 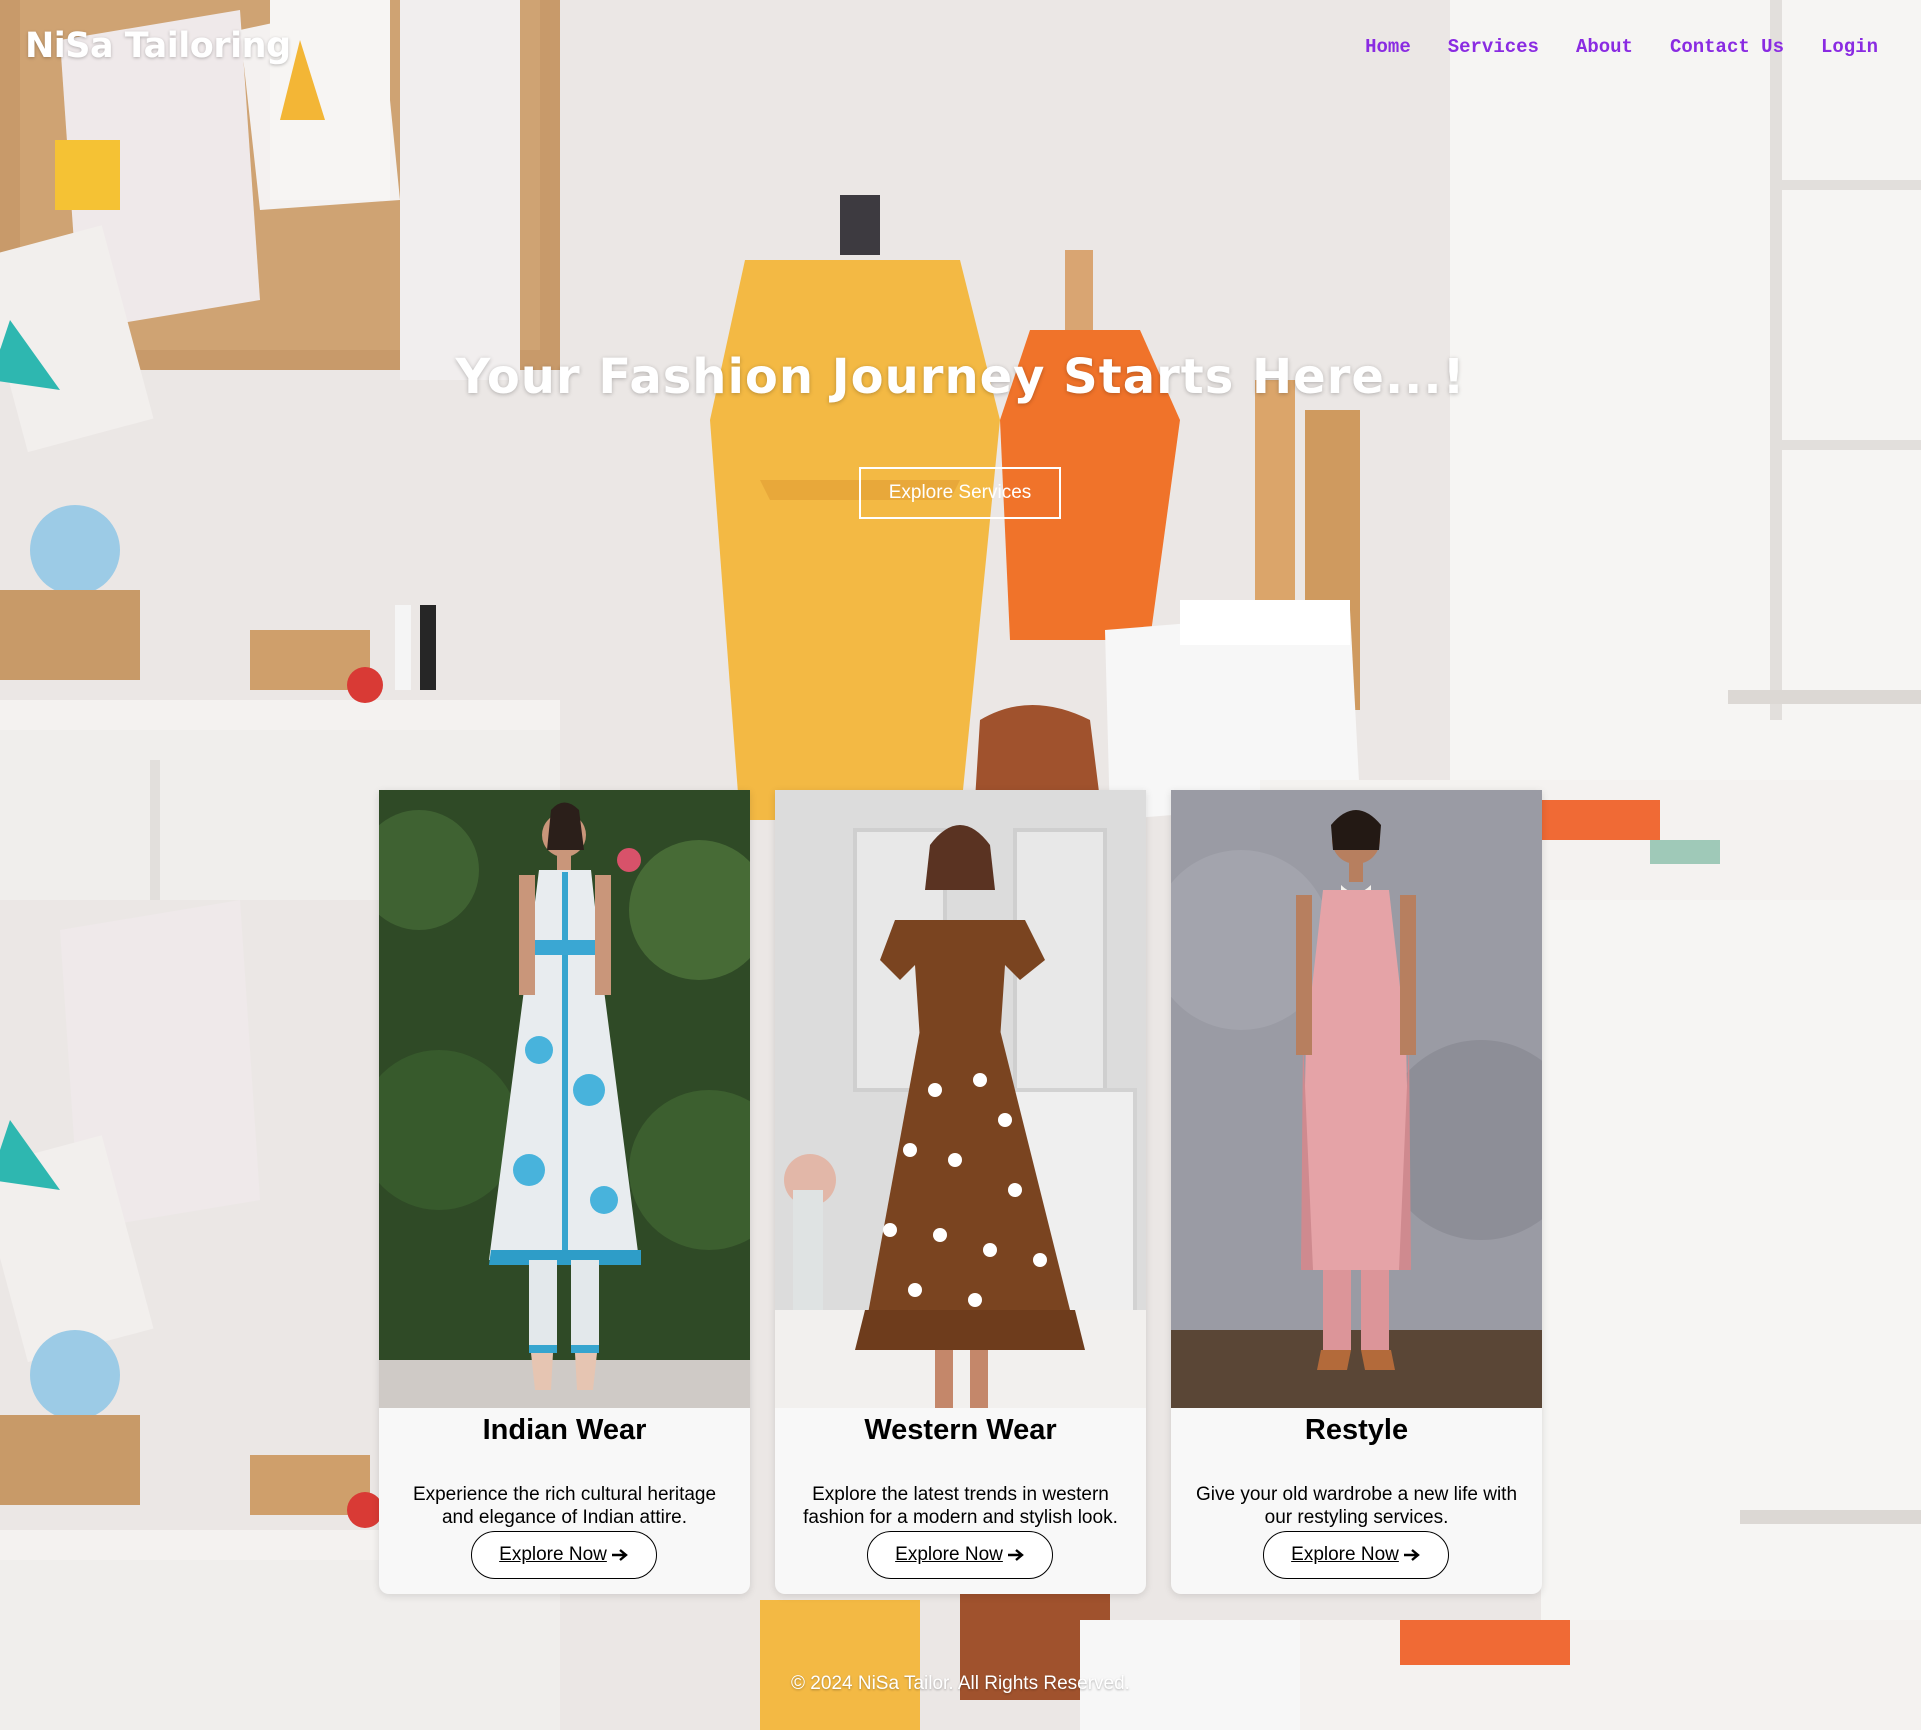 I want to click on explore-now-button-restyle: Explore Now, so click(x=1356, y=1555).